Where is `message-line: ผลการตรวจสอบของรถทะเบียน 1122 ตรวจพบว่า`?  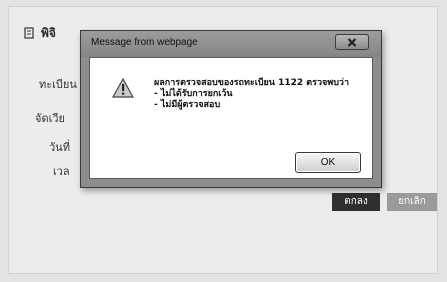
message-line: ผลการตรวจสอบของรถทะเบียน 1122 ตรวจพบว่า is located at coordinates (252, 83).